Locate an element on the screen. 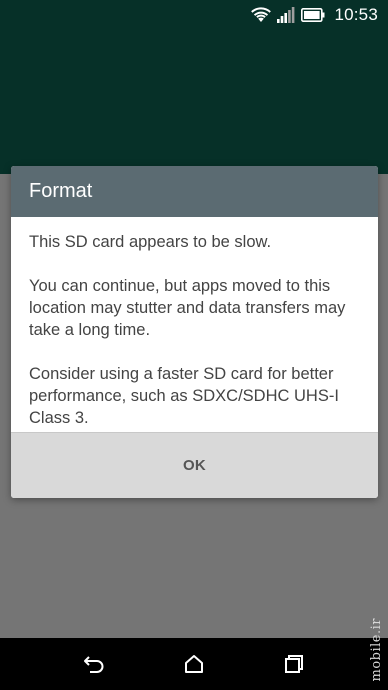 The width and height of the screenshot is (388, 690). battery-icon is located at coordinates (313, 15).